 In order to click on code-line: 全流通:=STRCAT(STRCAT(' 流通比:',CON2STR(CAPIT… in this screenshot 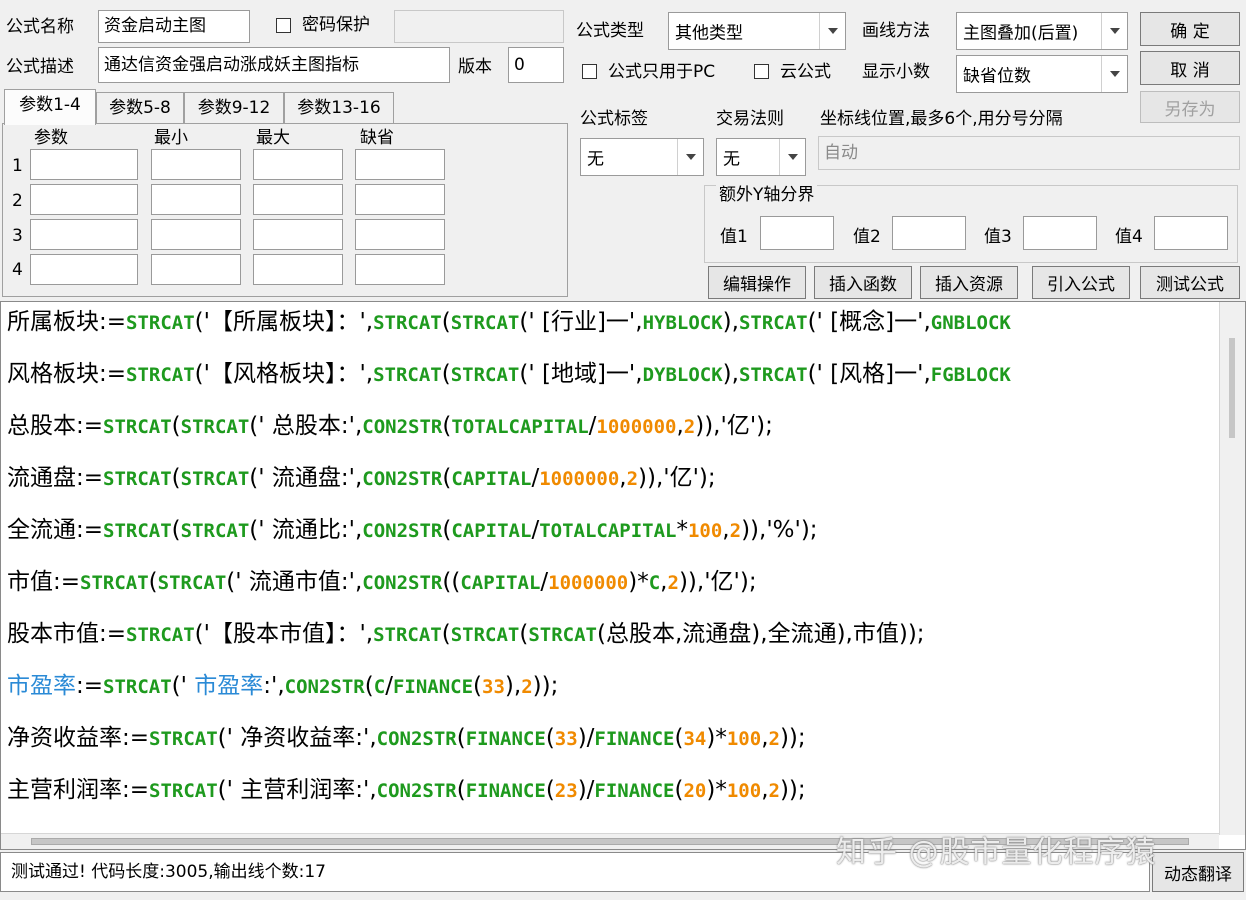, I will do `click(412, 530)`.